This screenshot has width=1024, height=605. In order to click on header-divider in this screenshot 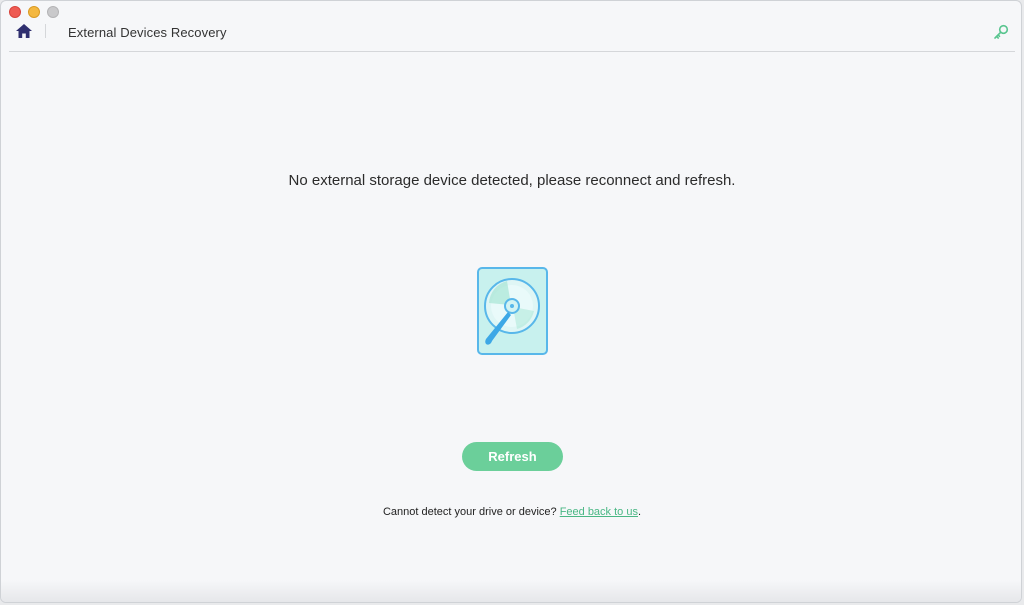, I will do `click(45, 31)`.